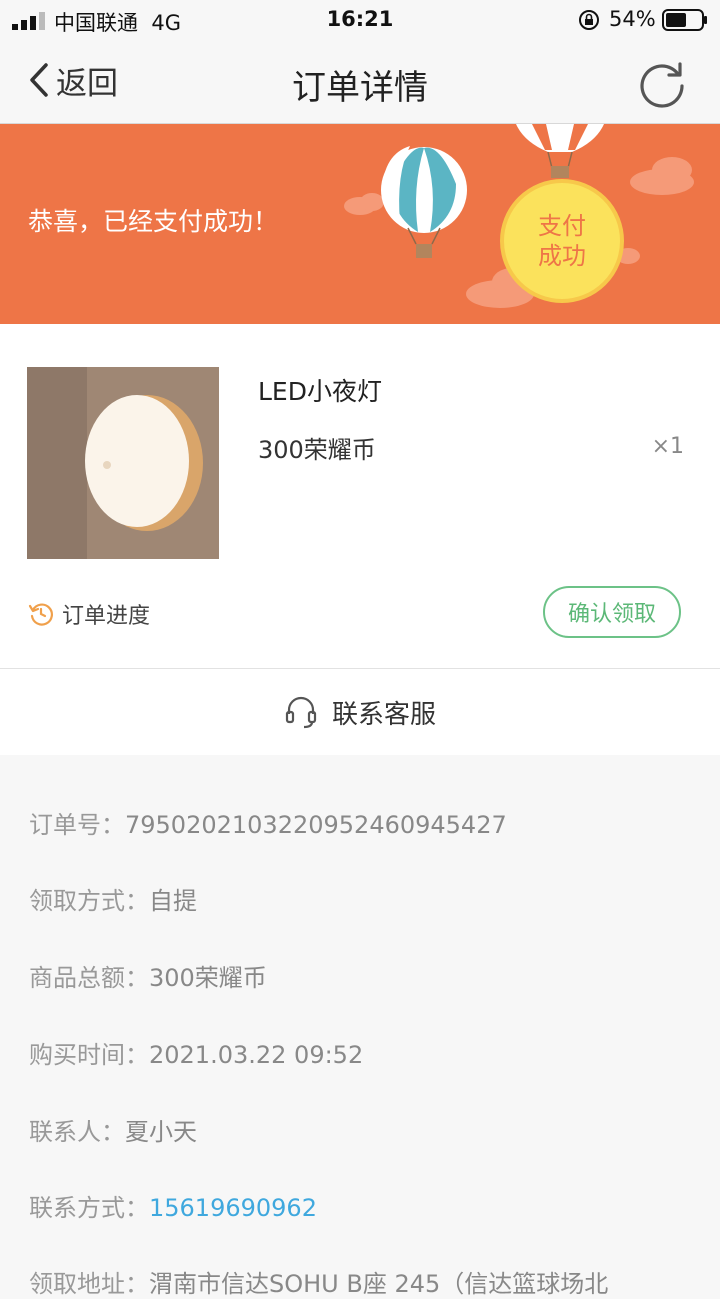  I want to click on total-amount-label: 商品总额：, so click(89, 978).